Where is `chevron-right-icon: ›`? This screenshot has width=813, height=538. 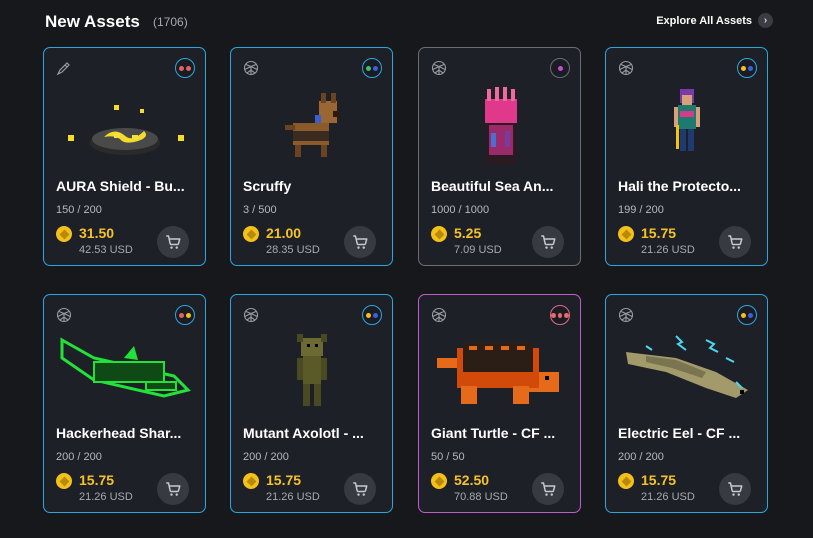
chevron-right-icon: › is located at coordinates (765, 20).